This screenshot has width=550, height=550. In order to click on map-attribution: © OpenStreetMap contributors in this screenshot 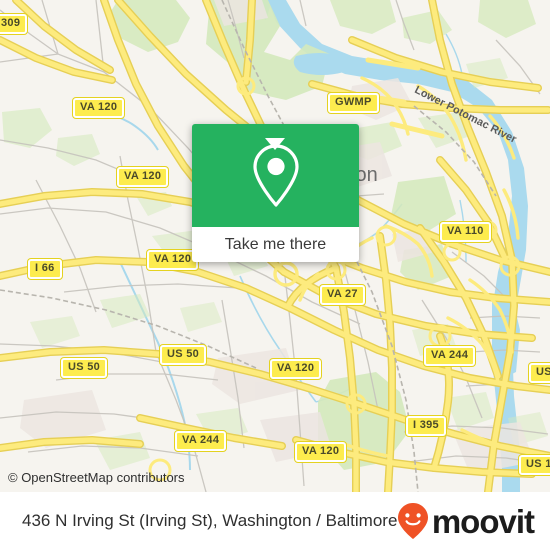, I will do `click(96, 477)`.